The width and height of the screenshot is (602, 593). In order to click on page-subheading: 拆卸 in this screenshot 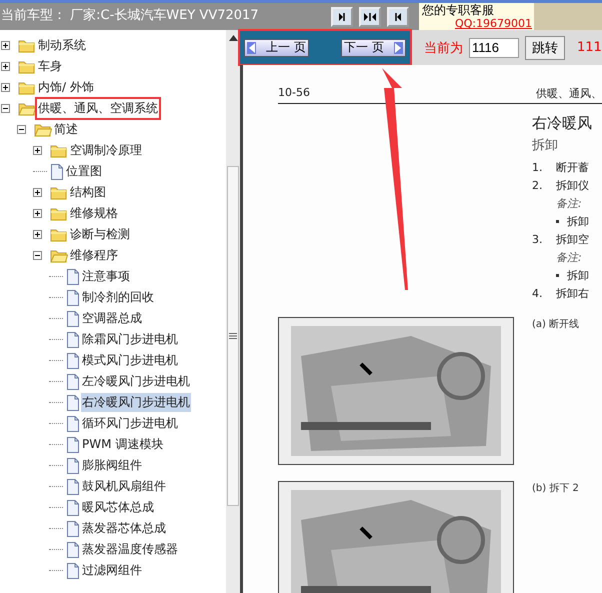, I will do `click(545, 145)`.